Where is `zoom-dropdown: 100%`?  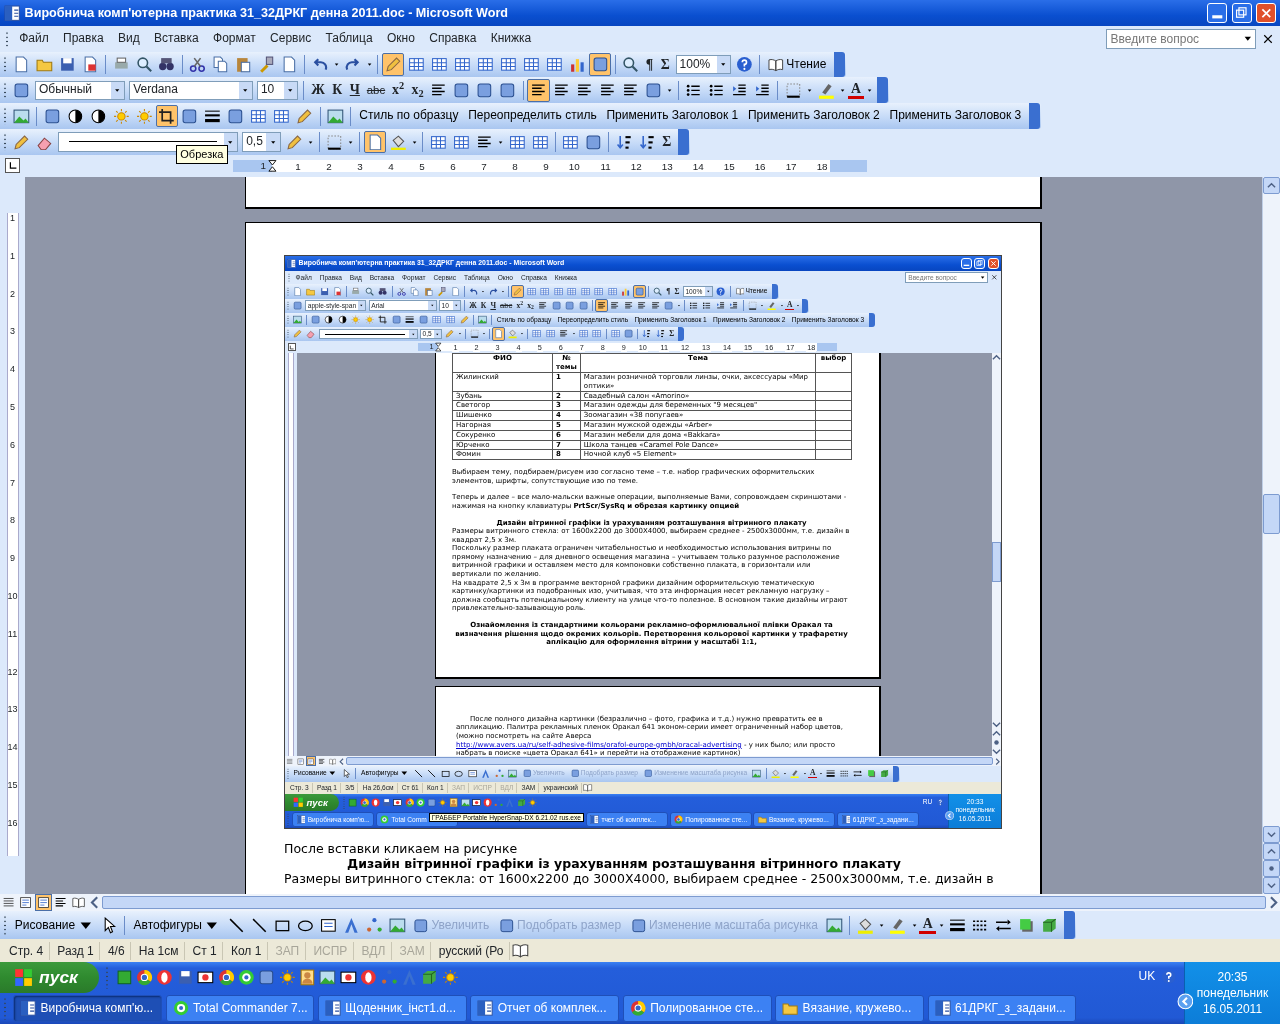 zoom-dropdown: 100% is located at coordinates (703, 64).